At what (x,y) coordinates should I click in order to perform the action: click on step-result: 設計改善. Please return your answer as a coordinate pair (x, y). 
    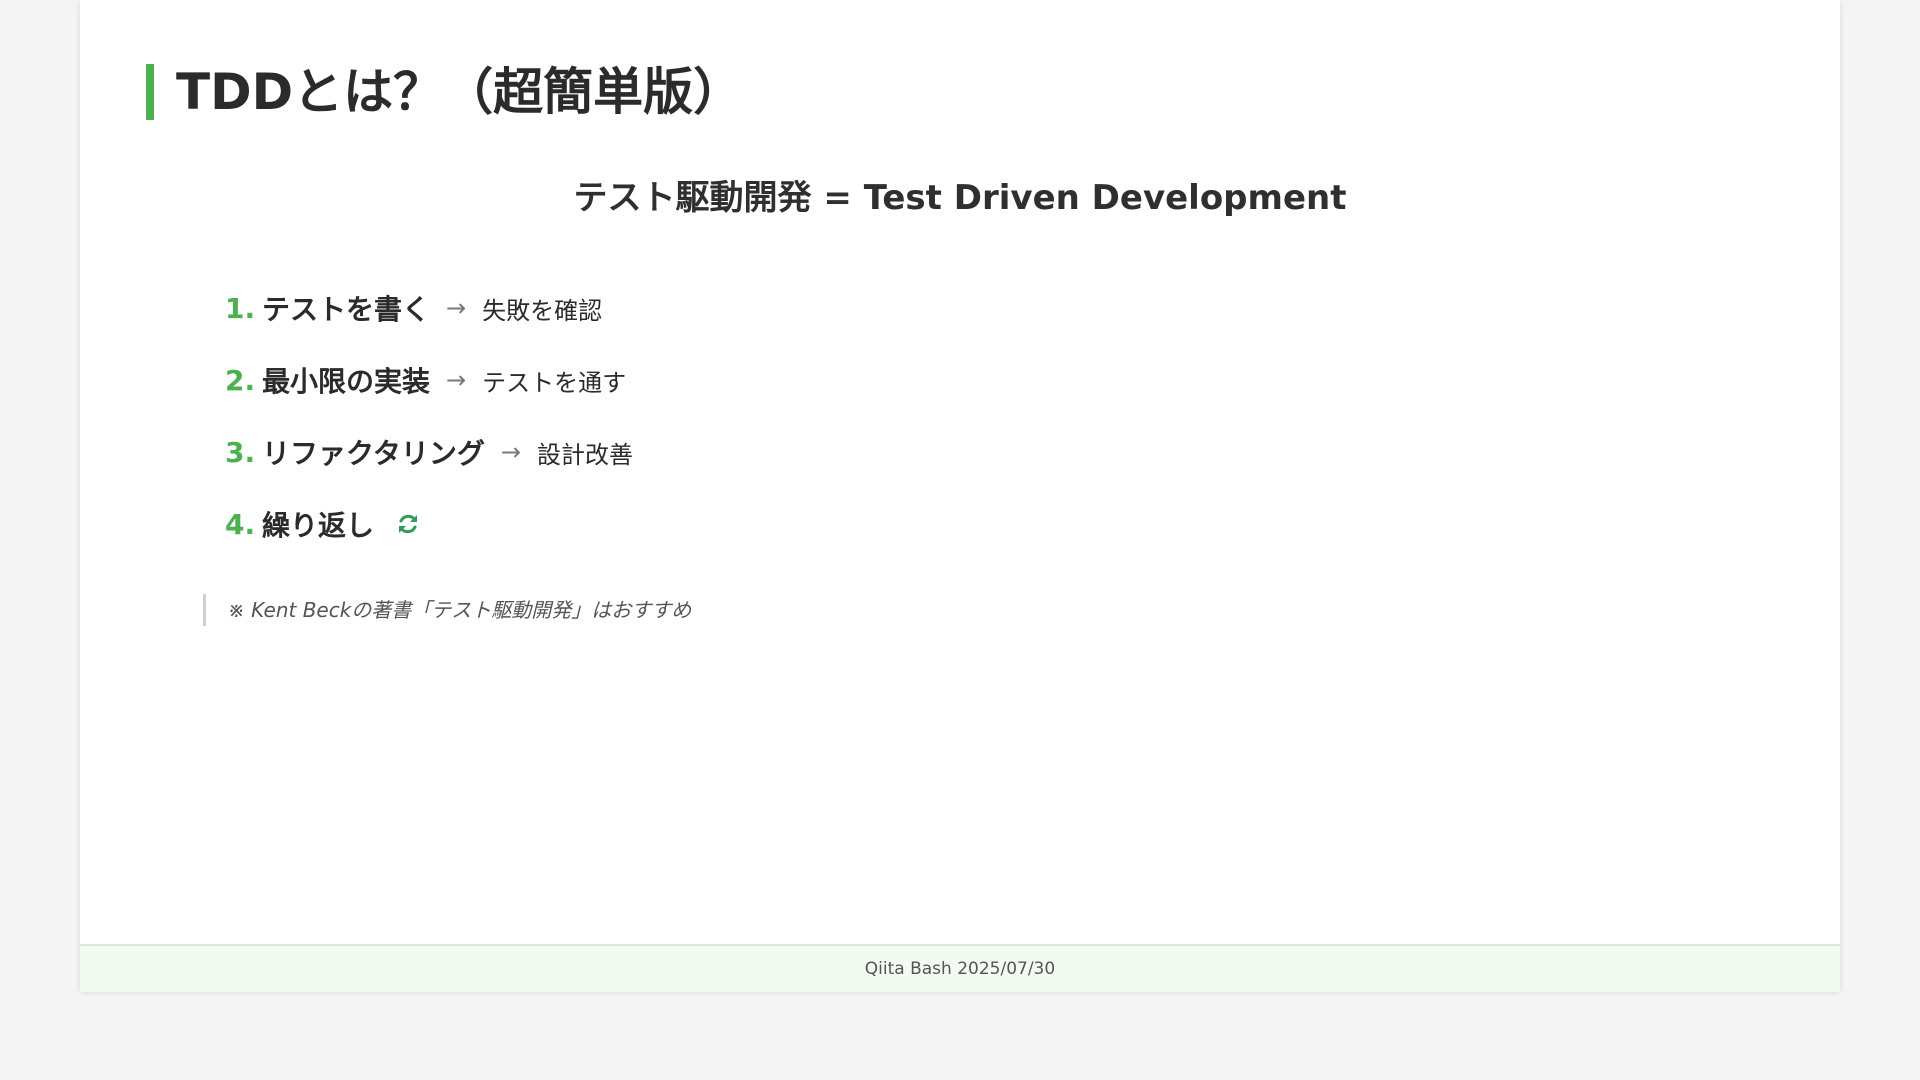
    Looking at the image, I should click on (585, 454).